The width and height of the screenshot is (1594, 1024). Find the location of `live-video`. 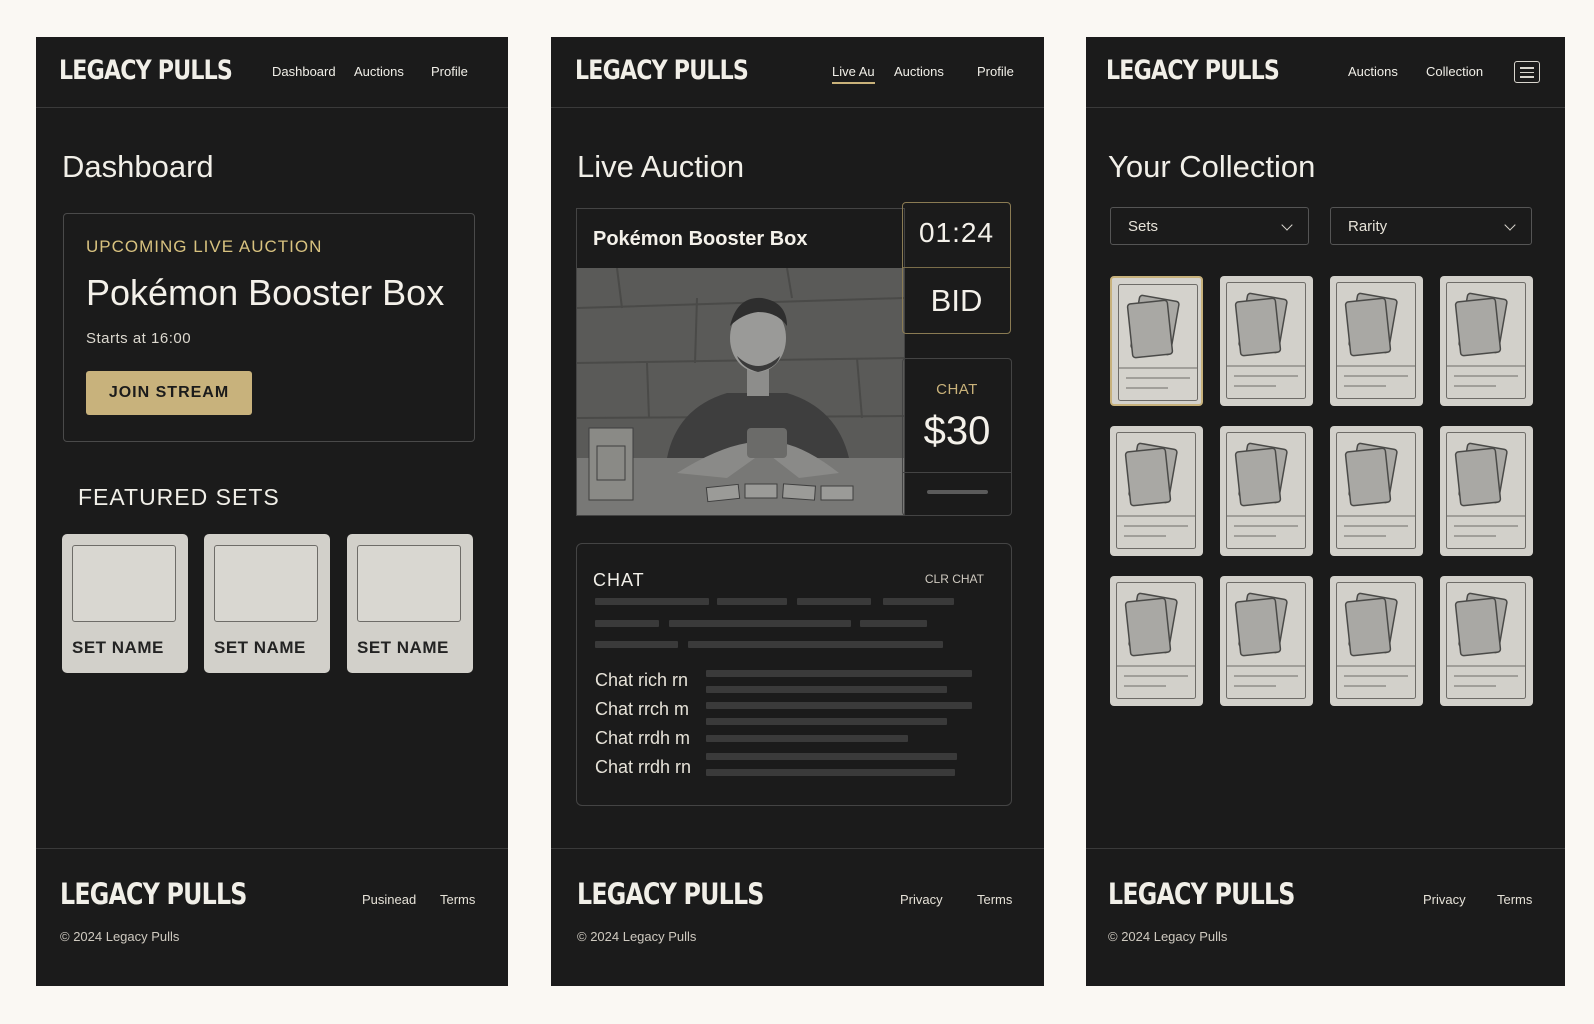

live-video is located at coordinates (740, 391).